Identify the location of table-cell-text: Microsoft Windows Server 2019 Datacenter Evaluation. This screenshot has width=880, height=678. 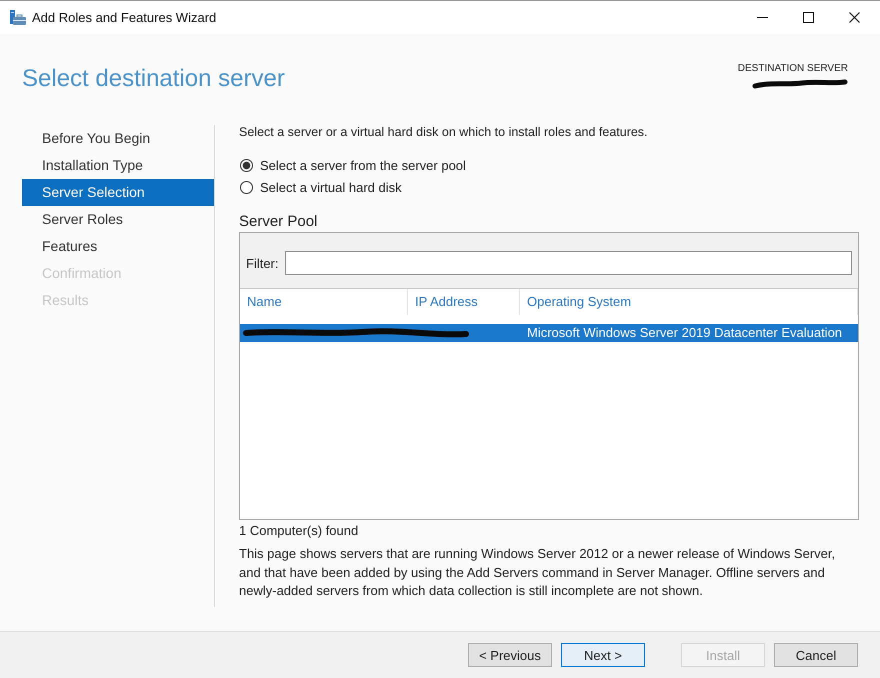
(685, 333).